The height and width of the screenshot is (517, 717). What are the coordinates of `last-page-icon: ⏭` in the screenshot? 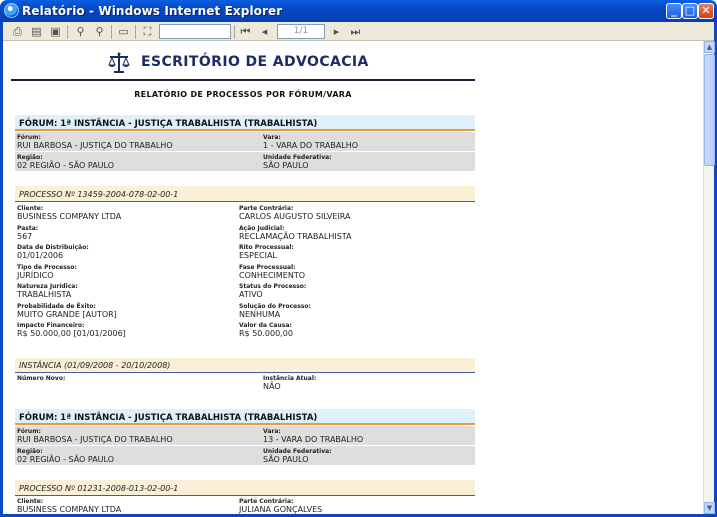 It's located at (355, 31).